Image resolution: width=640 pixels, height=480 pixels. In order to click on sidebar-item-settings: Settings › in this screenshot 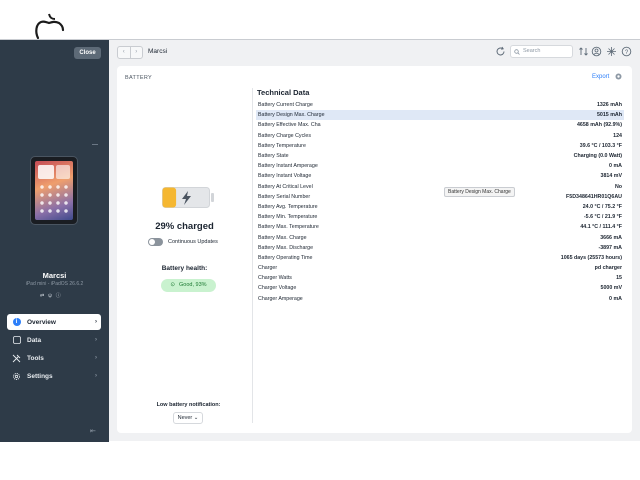, I will do `click(54, 376)`.